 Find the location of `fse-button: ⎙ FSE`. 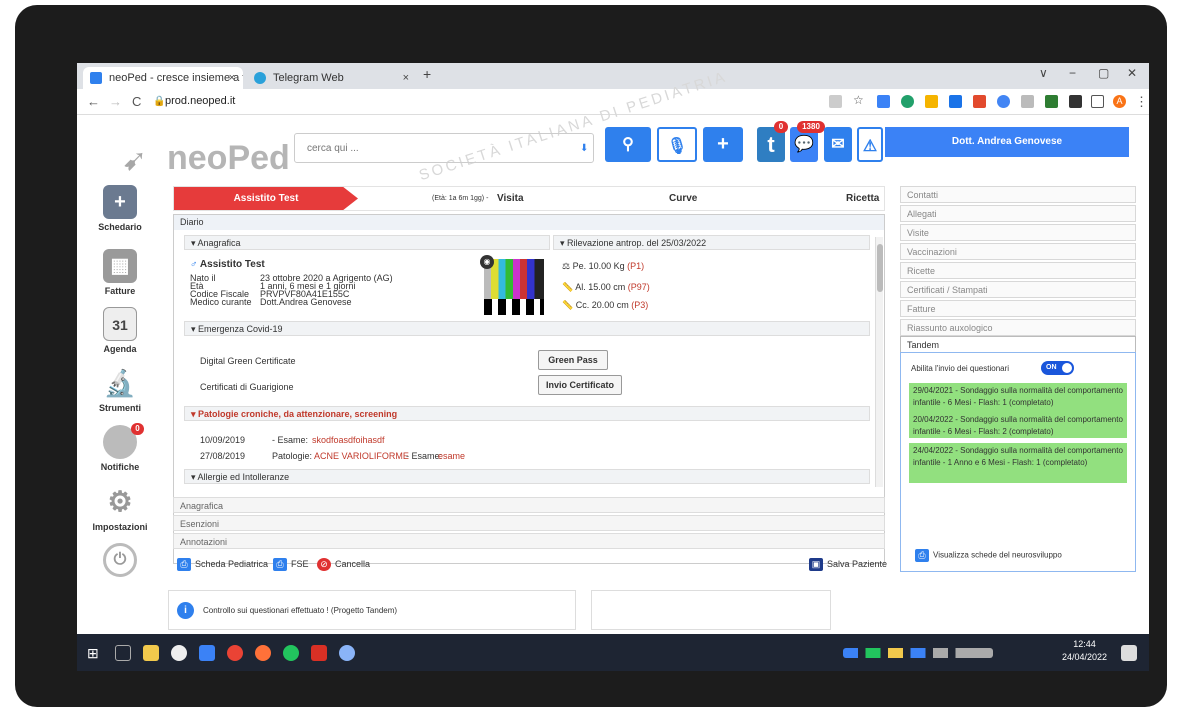

fse-button: ⎙ FSE is located at coordinates (291, 564).